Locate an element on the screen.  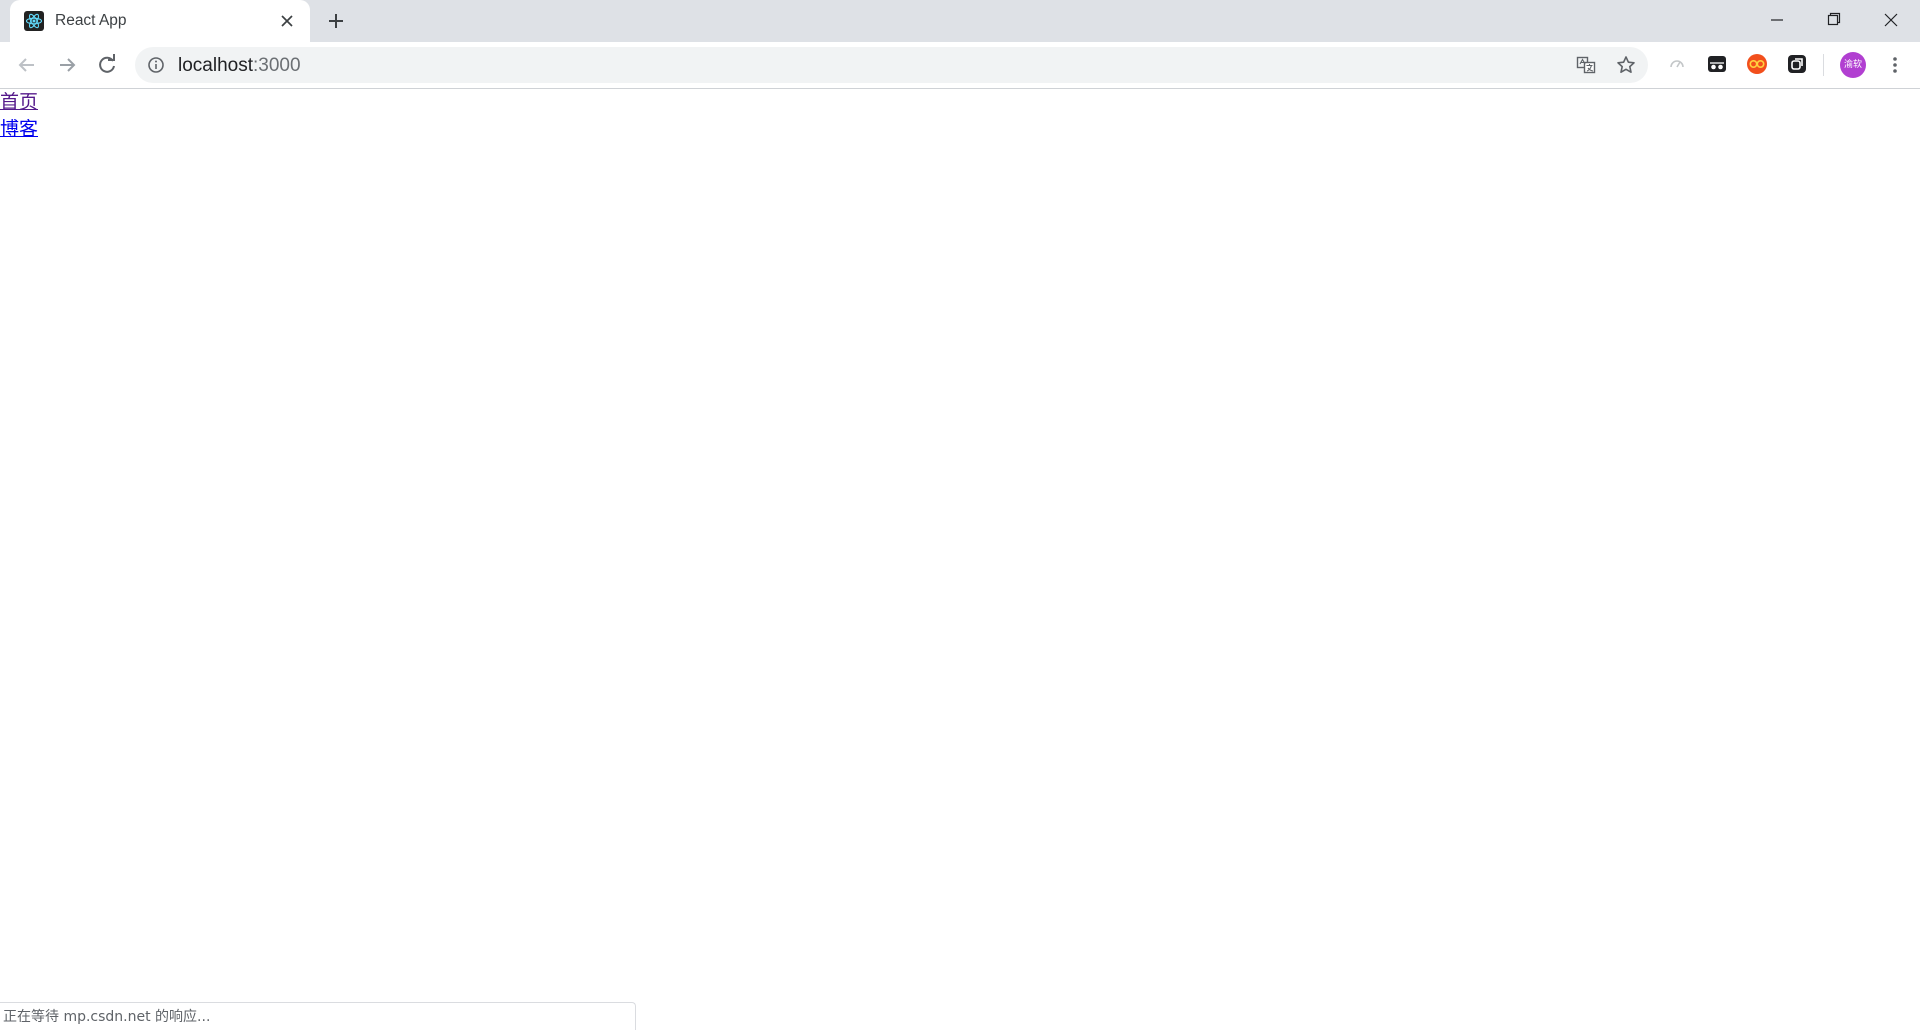
react-logo-icon is located at coordinates (34, 21).